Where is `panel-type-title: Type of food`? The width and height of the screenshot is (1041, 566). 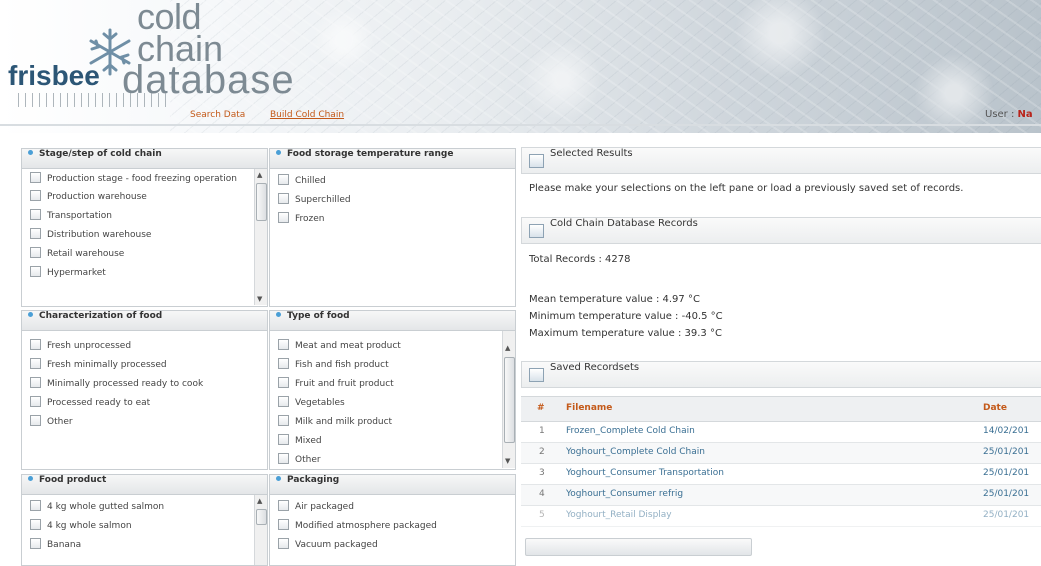 panel-type-title: Type of food is located at coordinates (318, 316).